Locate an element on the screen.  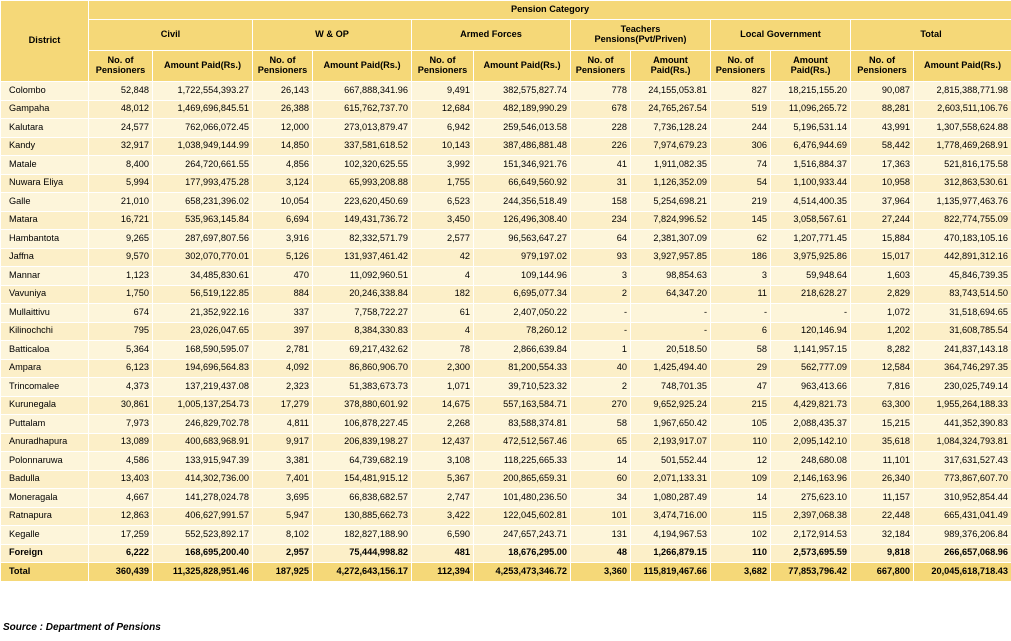
subheader-amount: Amount Paid(Rs.) is located at coordinates (962, 66).